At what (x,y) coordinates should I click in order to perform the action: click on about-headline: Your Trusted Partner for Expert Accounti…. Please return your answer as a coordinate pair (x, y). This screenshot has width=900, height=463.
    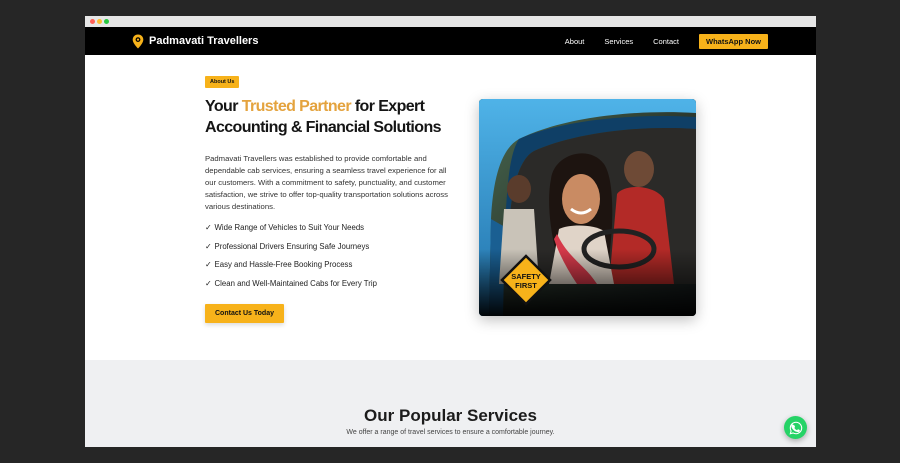
    Looking at the image, I should click on (325, 117).